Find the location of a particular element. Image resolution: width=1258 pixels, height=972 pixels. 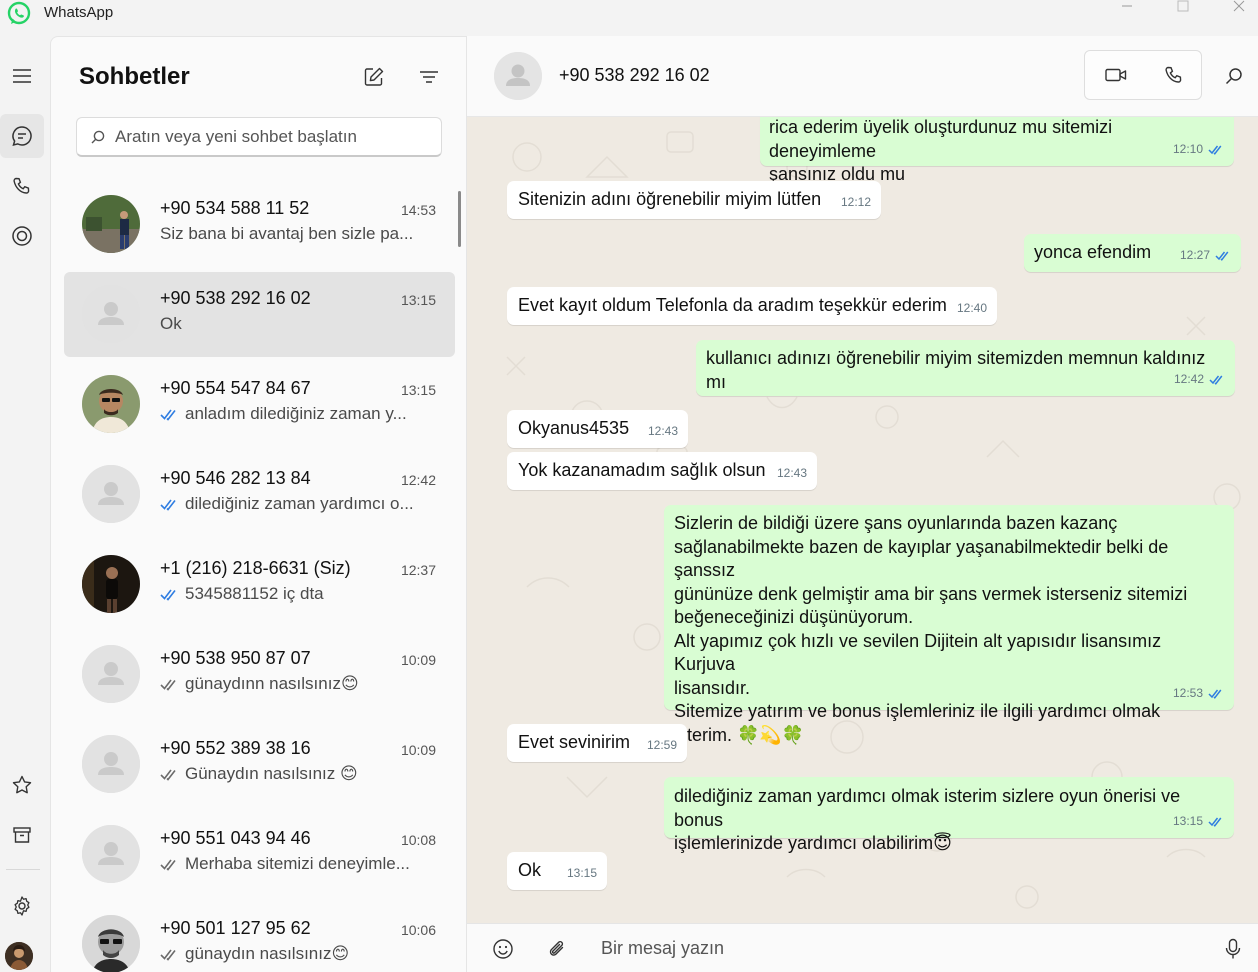

profile-avatar is located at coordinates (19, 956).